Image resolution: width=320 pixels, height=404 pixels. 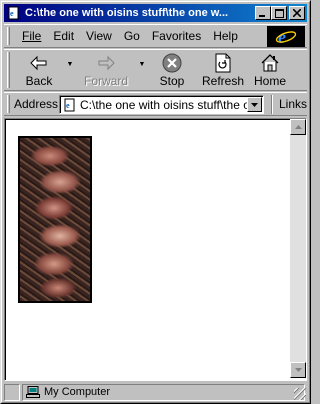 I want to click on refresh-button: Refresh, so click(x=223, y=70).